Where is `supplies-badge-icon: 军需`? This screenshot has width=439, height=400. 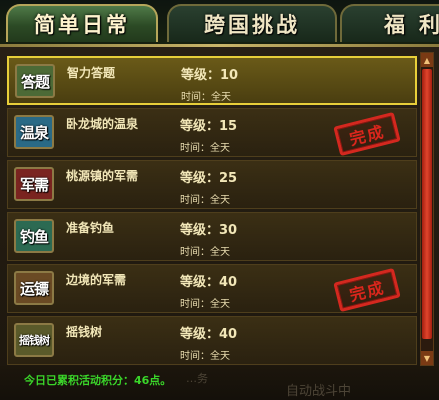 supplies-badge-icon: 军需 is located at coordinates (34, 184).